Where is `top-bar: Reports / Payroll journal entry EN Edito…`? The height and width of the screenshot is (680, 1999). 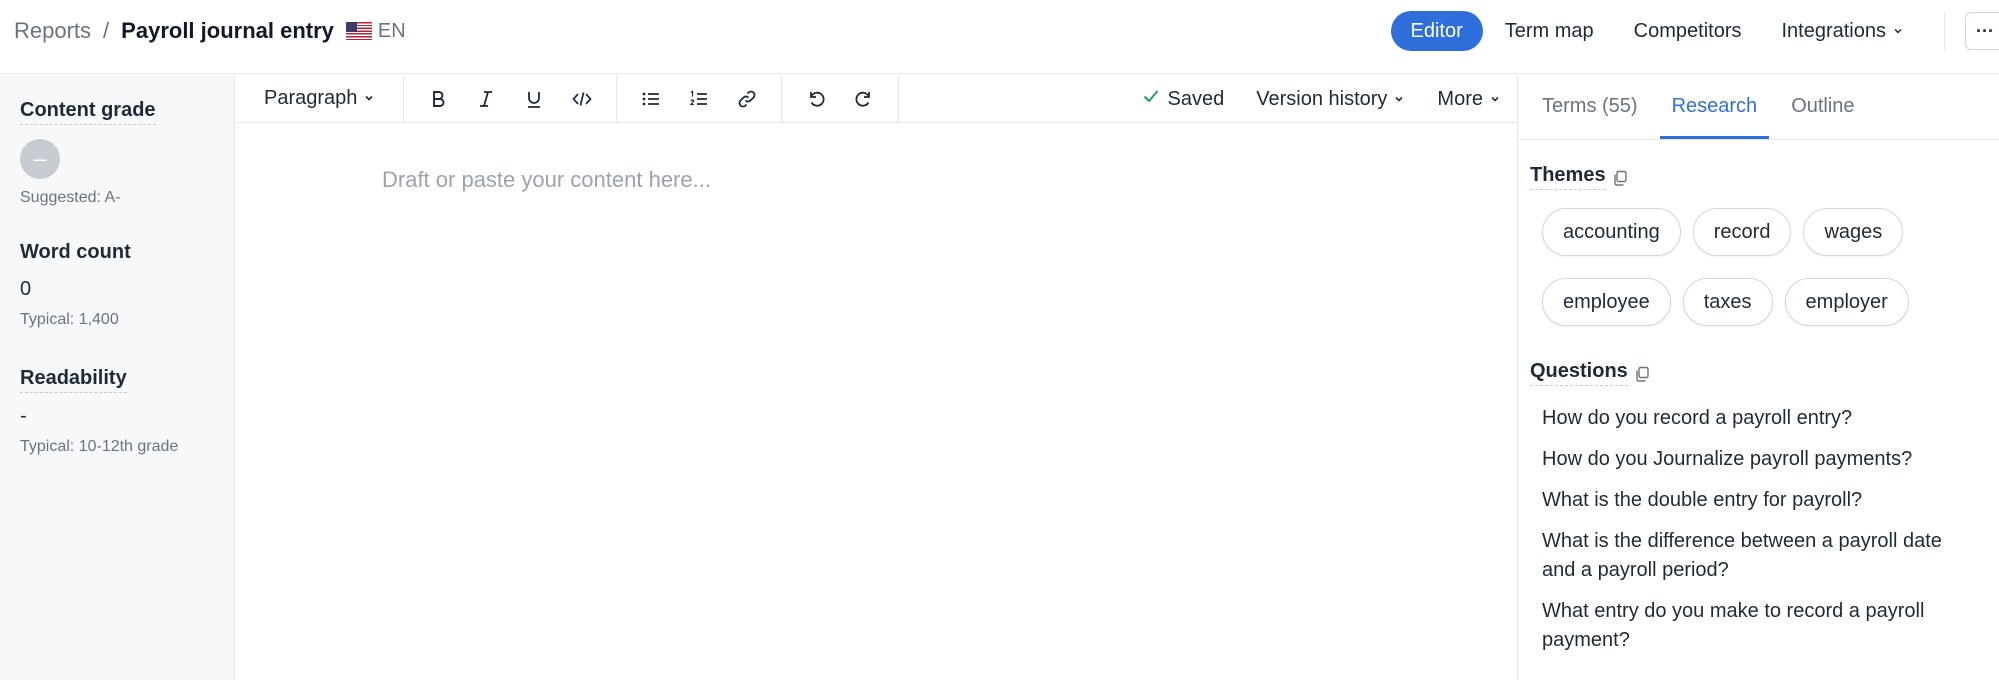 top-bar: Reports / Payroll journal entry EN Edito… is located at coordinates (999, 37).